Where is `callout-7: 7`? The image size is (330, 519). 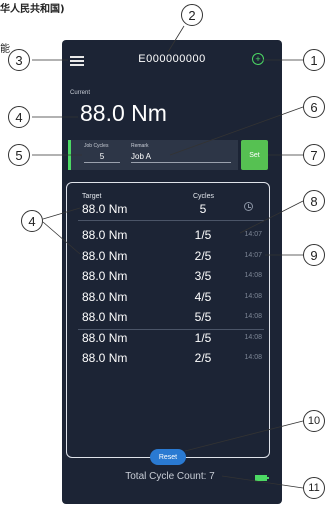
callout-7: 7 is located at coordinates (314, 155).